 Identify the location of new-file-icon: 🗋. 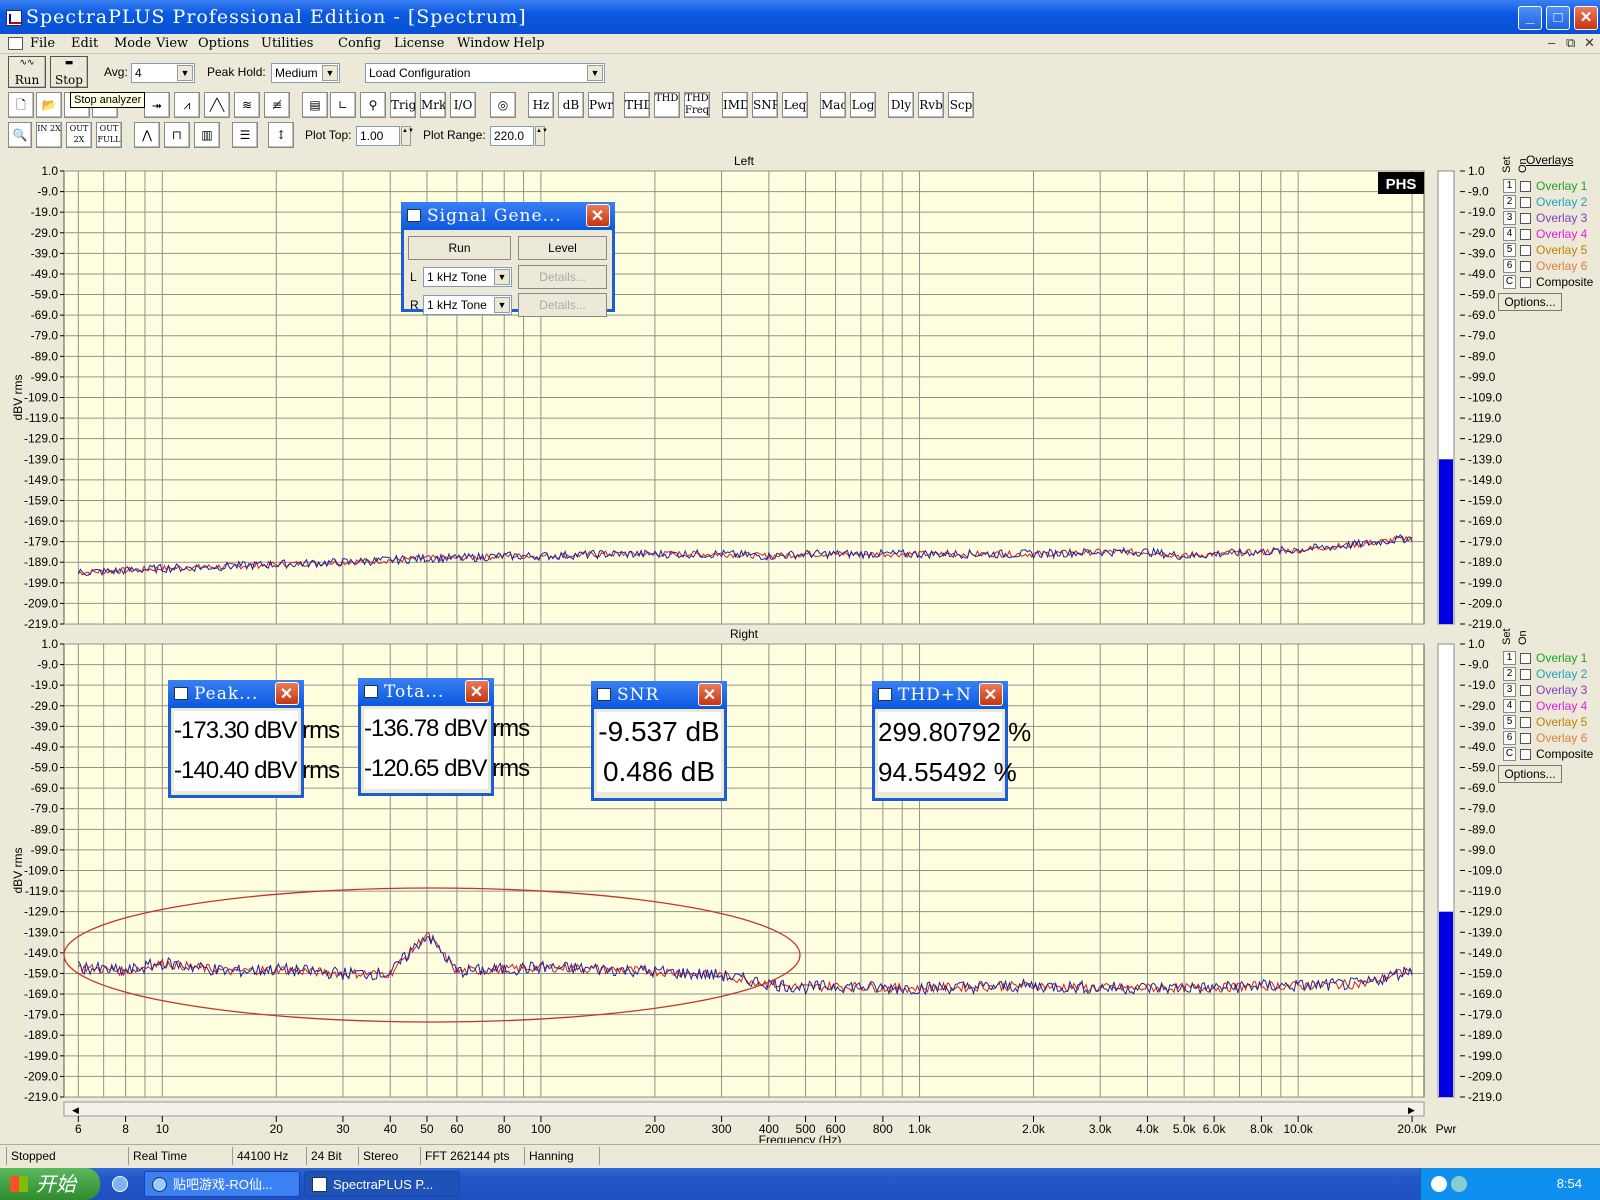
(21, 105).